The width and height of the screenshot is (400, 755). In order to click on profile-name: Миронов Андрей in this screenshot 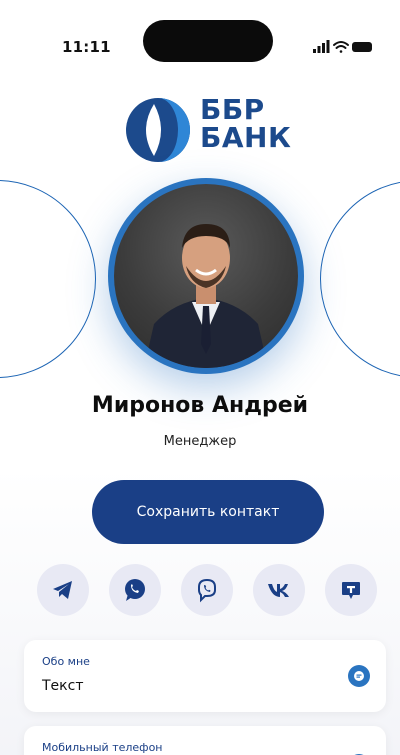, I will do `click(200, 405)`.